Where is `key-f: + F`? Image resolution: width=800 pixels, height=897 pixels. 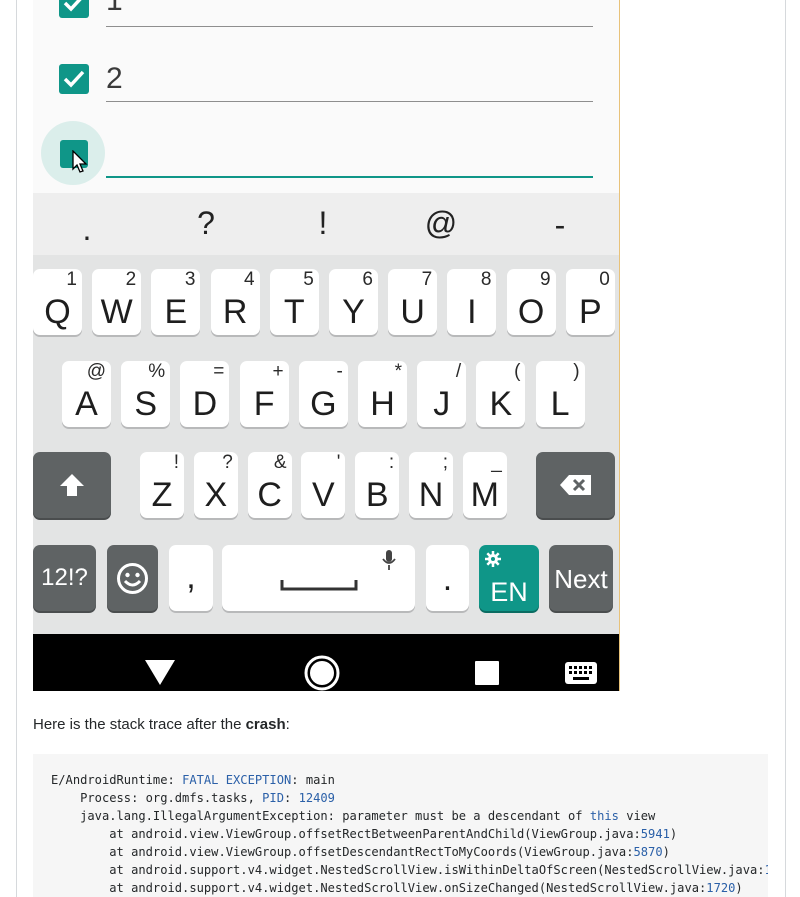
key-f: + F is located at coordinates (264, 394).